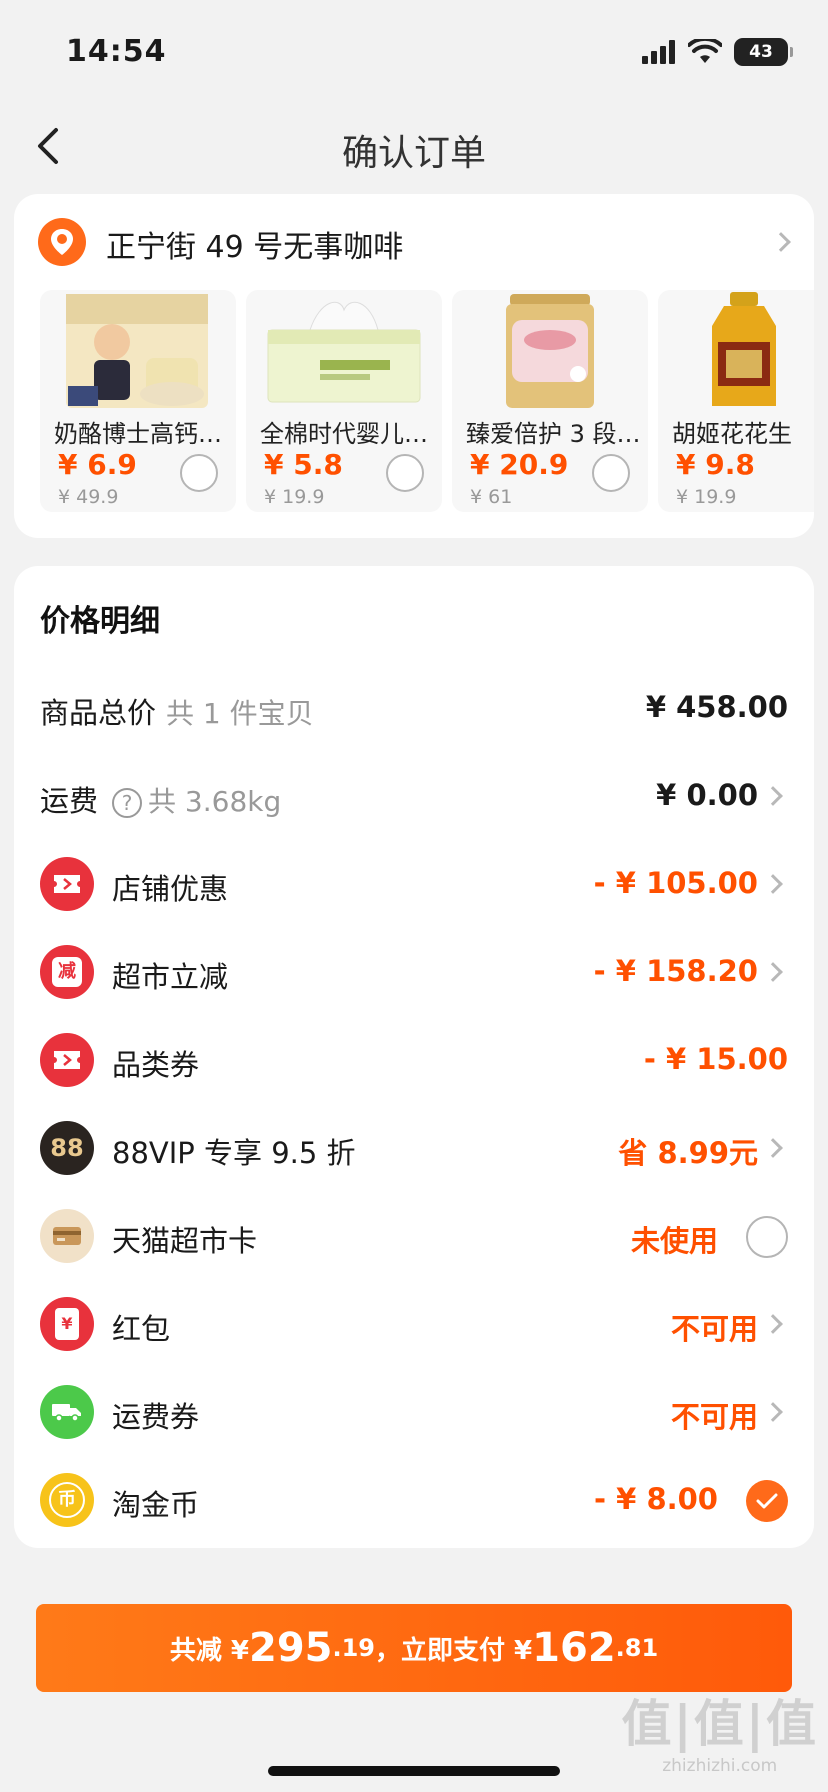 Image resolution: width=828 pixels, height=1792 pixels. Describe the element at coordinates (519, 464) in the screenshot. I see `product-price: ¥ 20.9` at that location.